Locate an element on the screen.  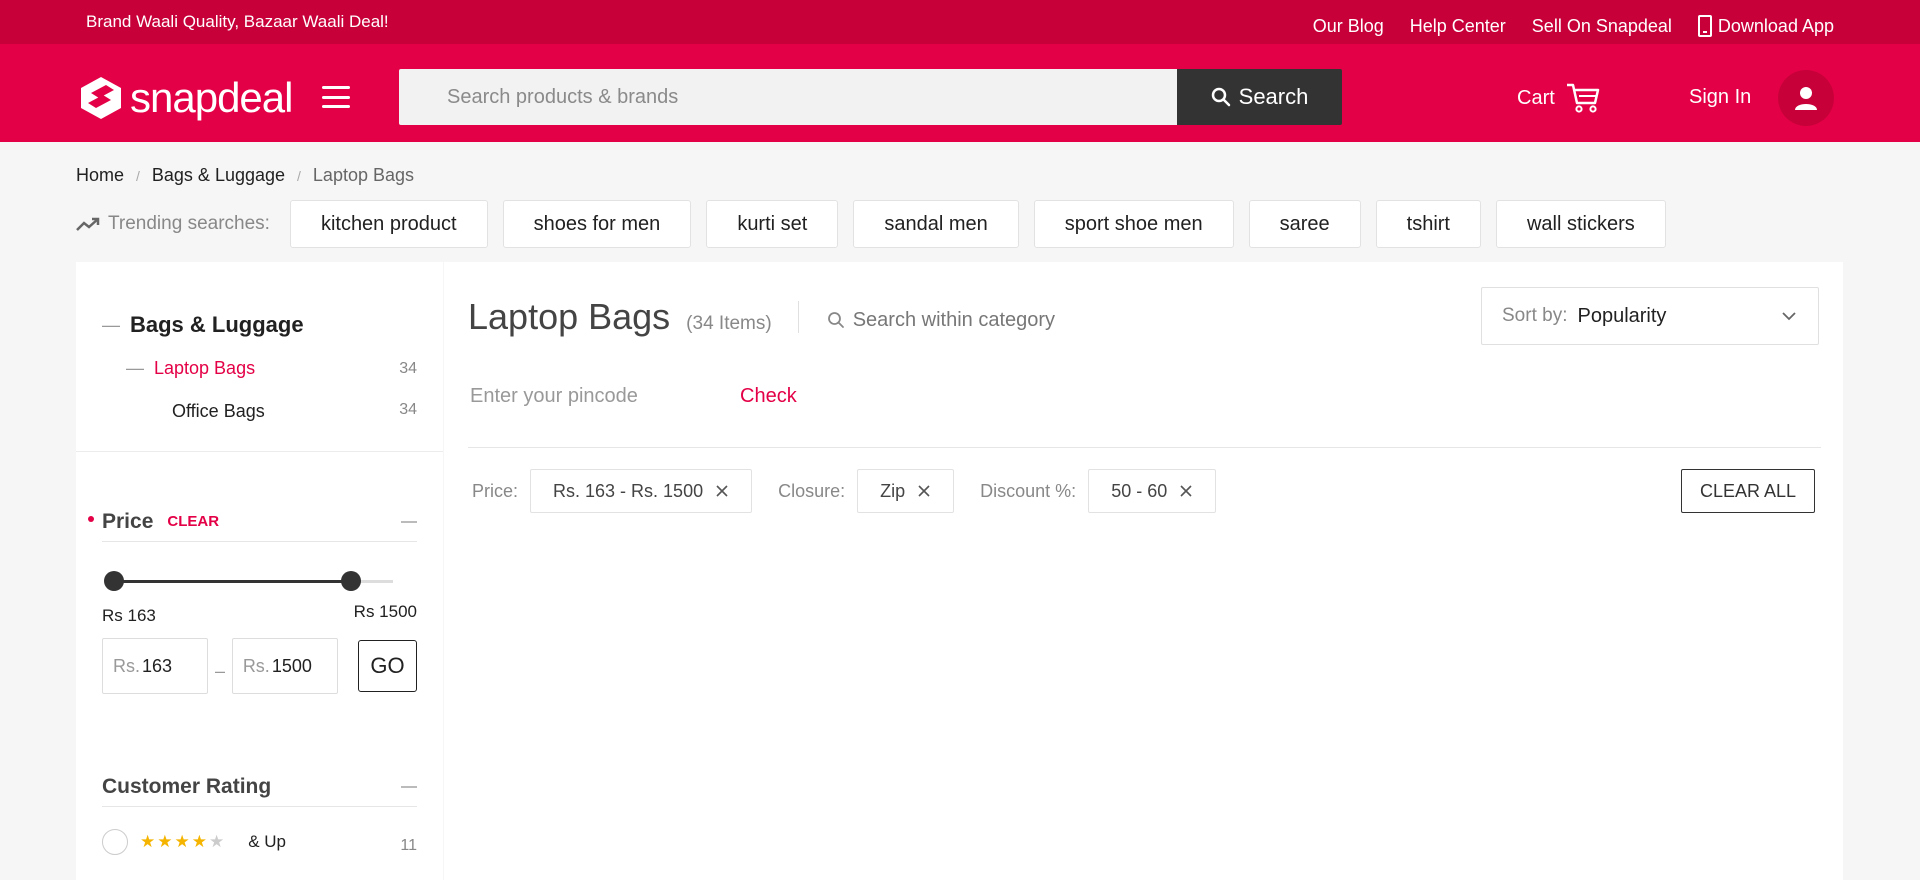
price-slider-track is located at coordinates (248, 581).